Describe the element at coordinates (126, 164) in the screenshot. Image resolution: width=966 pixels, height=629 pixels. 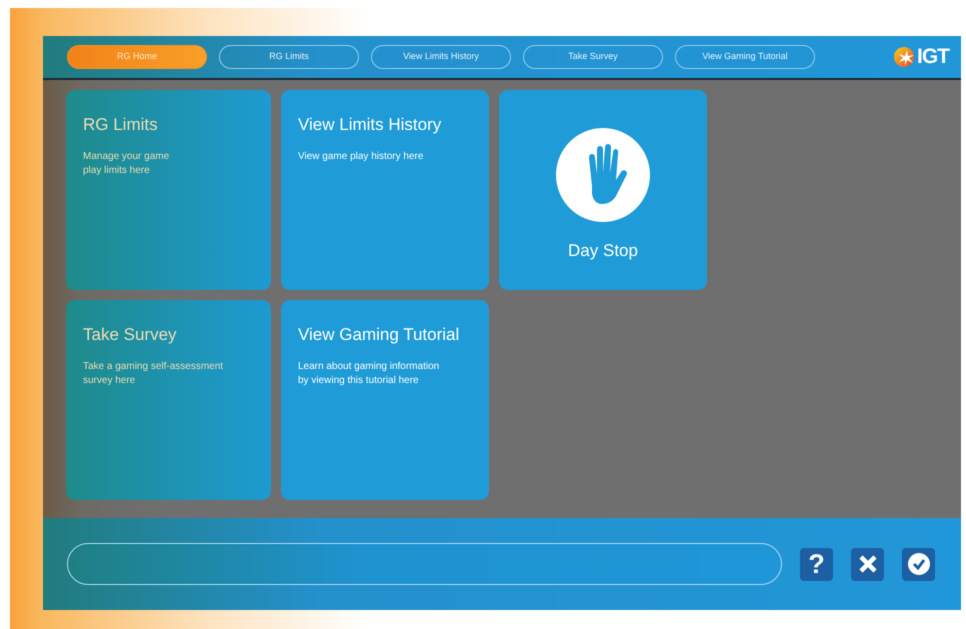
I see `tile-description: Manage your game play limits here` at that location.